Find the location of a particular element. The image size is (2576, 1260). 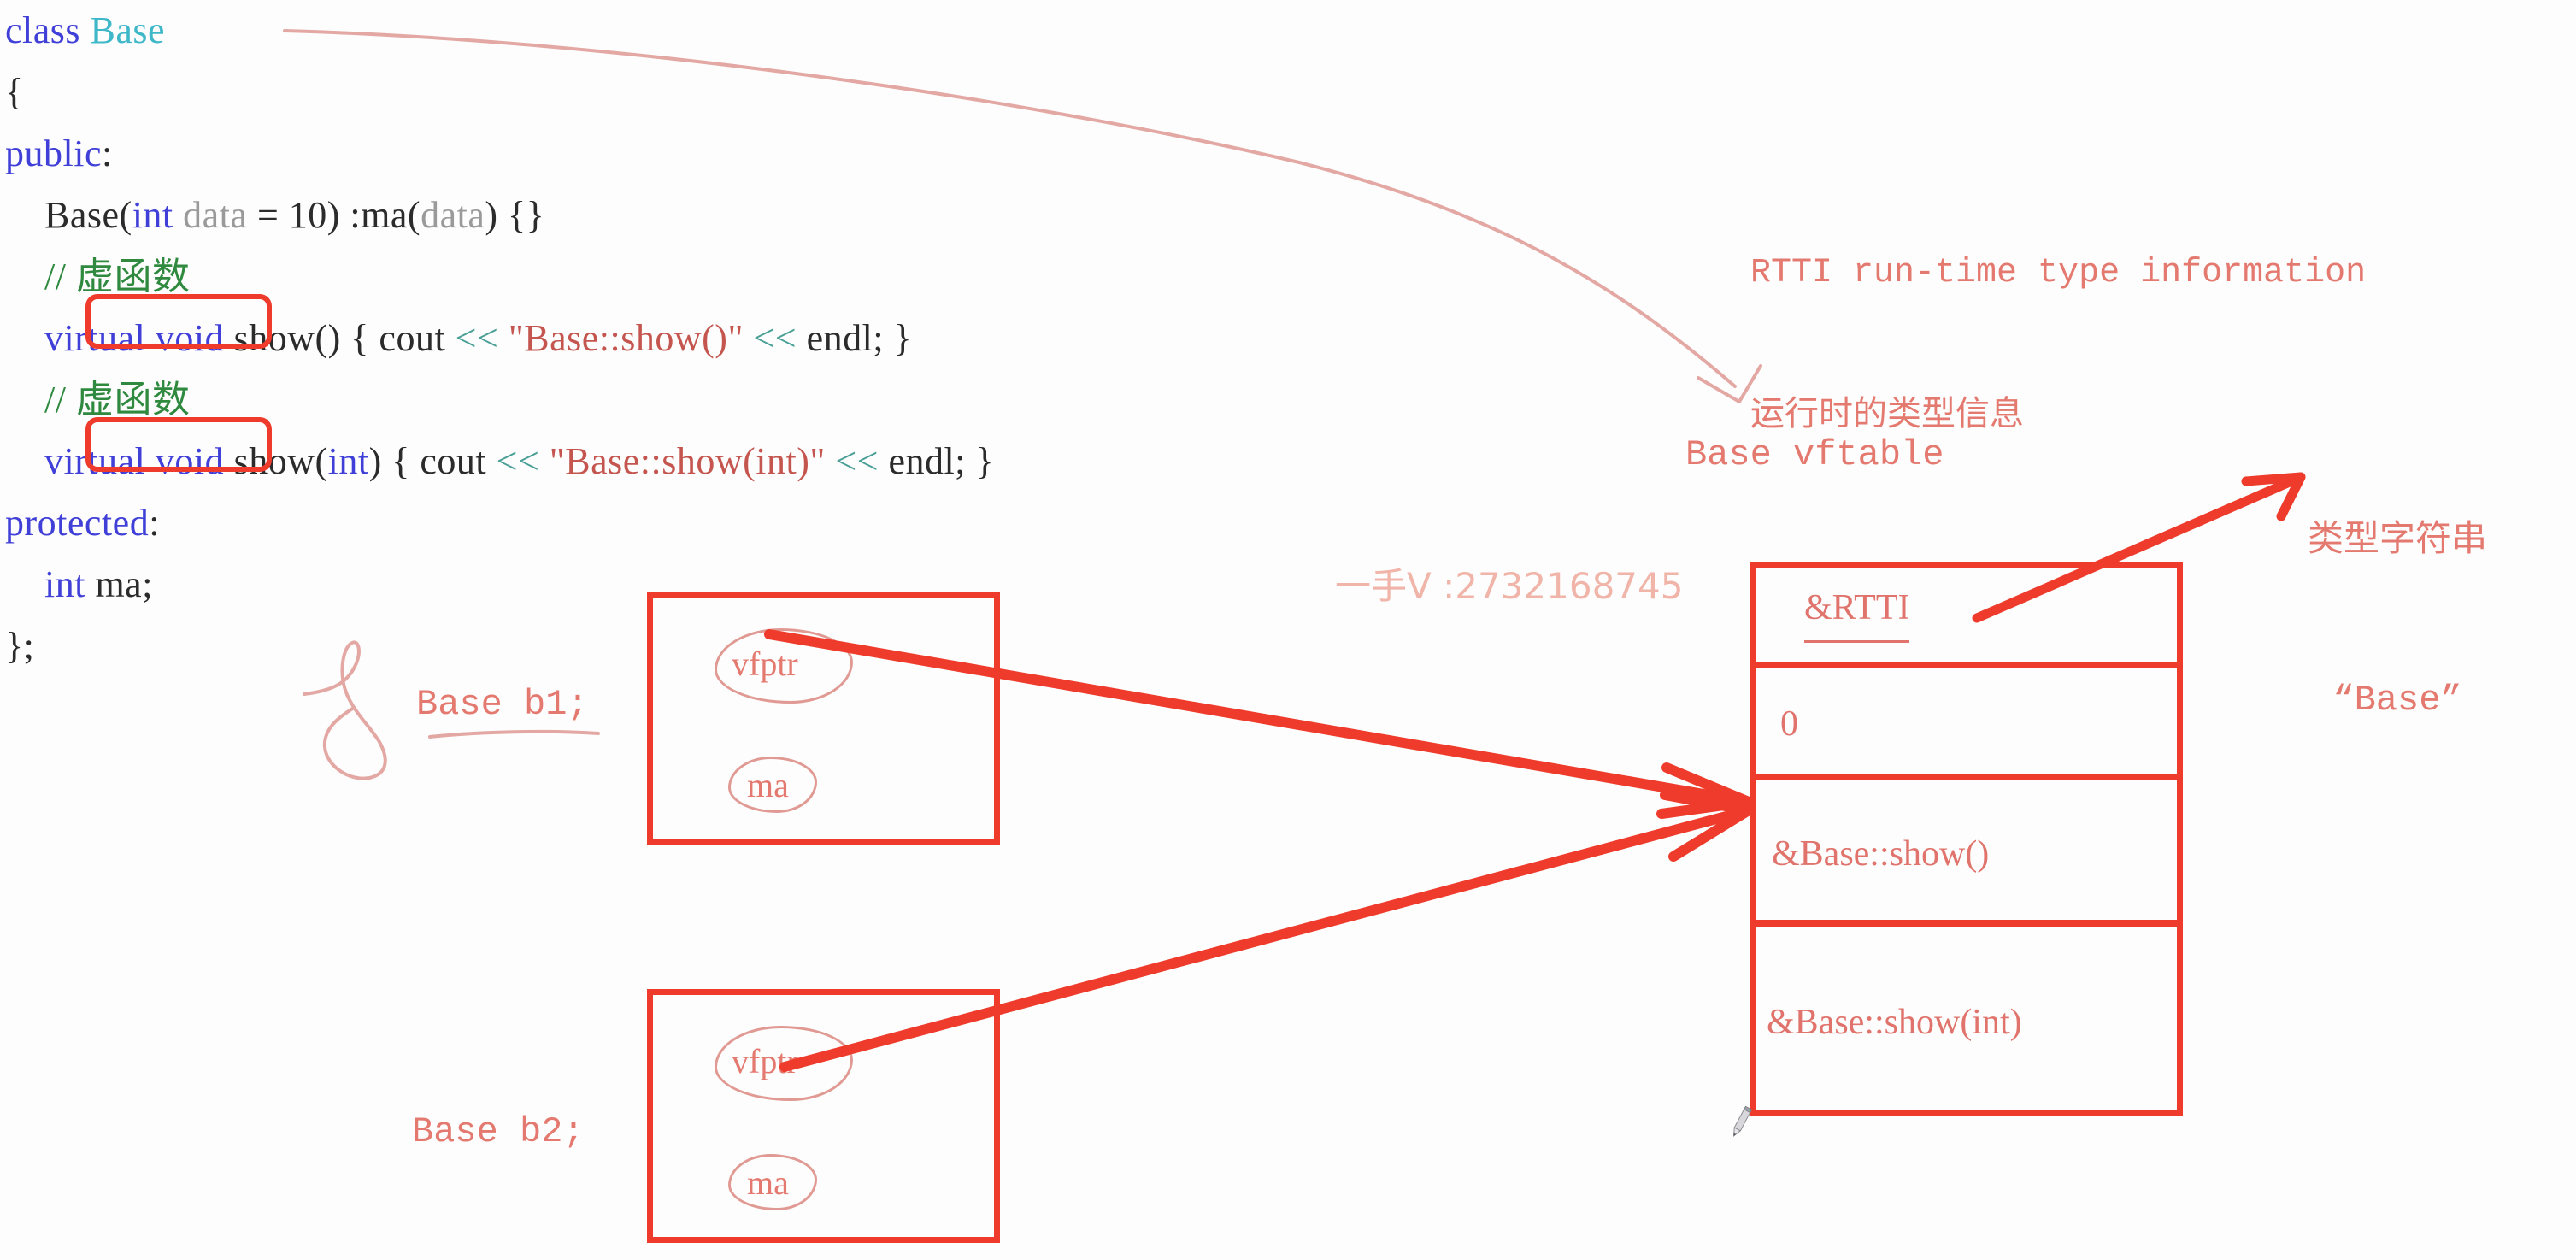

object-box-b1: vfptr ma is located at coordinates (823, 718).